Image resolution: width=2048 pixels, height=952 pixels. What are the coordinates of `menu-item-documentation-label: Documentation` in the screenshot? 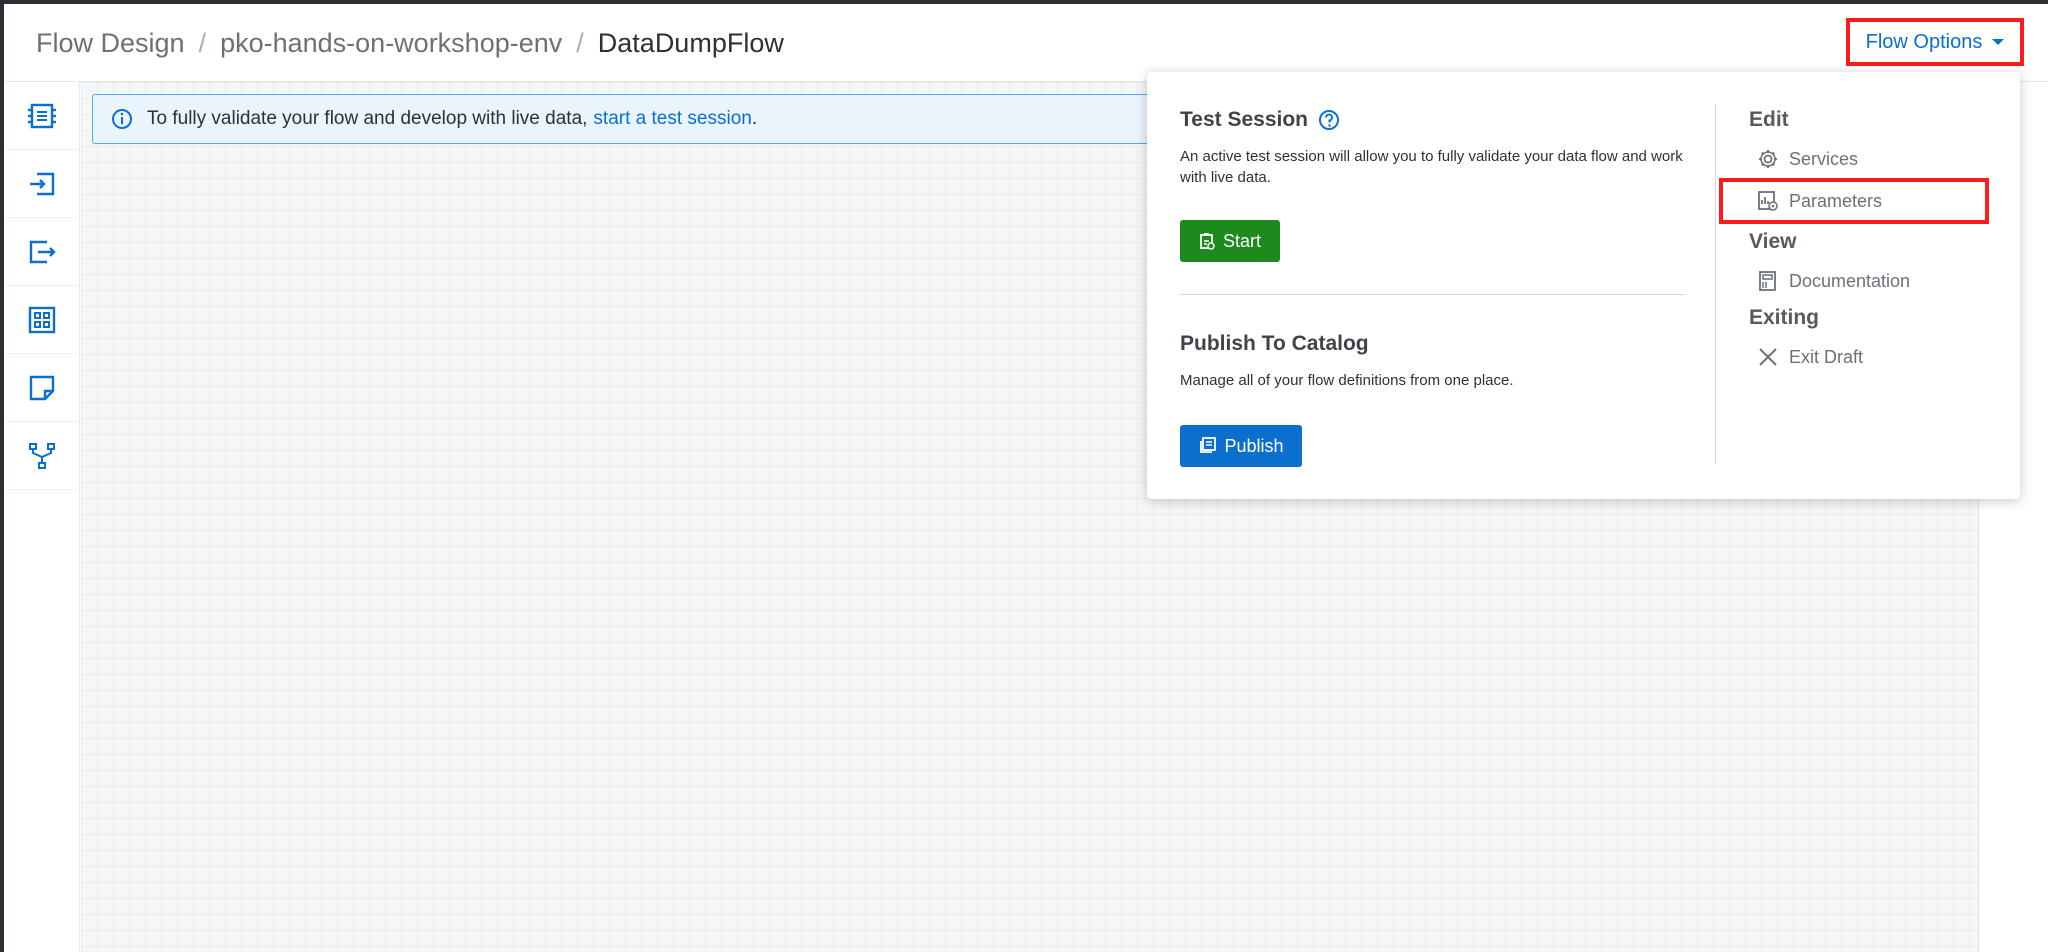 It's located at (1850, 280).